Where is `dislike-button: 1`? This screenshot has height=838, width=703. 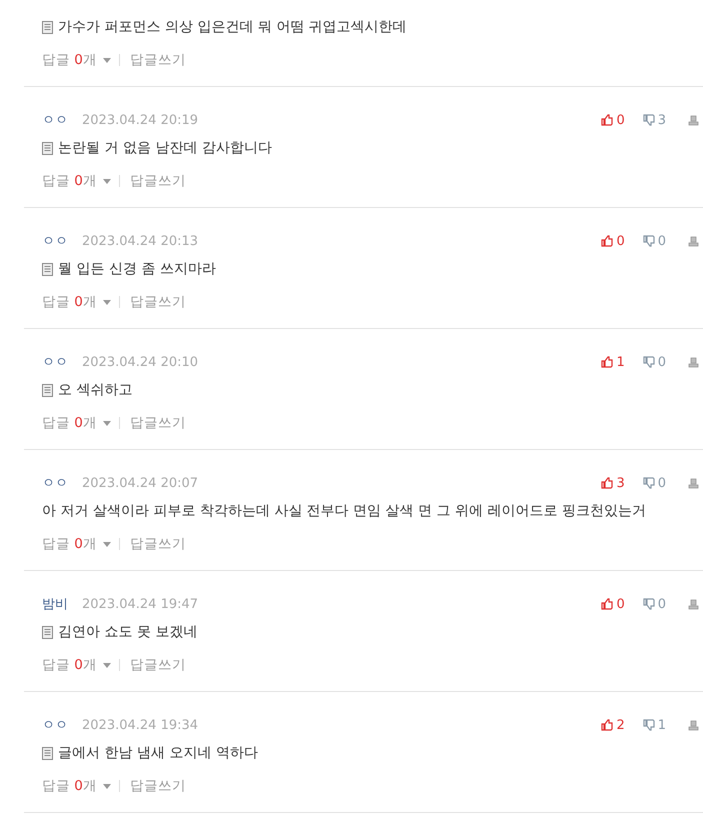
dislike-button: 1 is located at coordinates (654, 725).